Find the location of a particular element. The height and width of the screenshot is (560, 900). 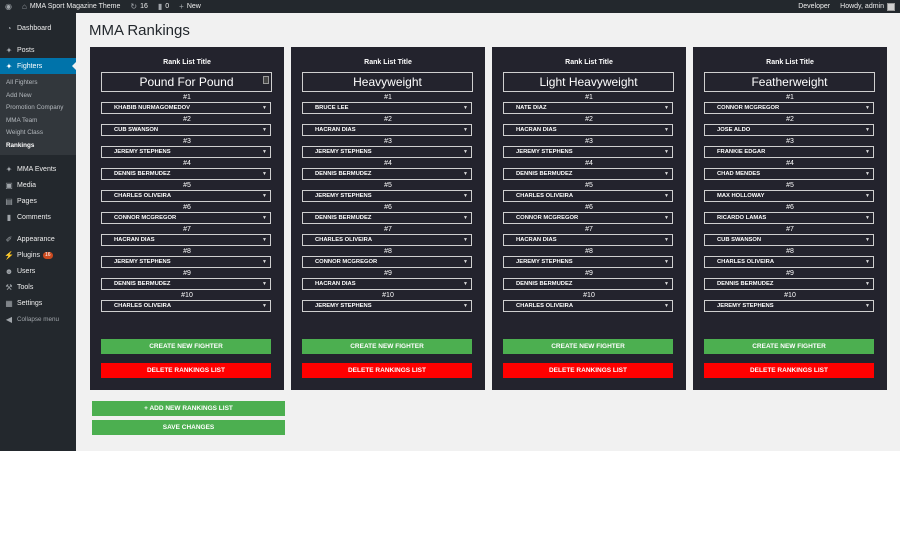

fighter-select-rank-8: CHARLES OLIVEIRA ▼ is located at coordinates (789, 262).